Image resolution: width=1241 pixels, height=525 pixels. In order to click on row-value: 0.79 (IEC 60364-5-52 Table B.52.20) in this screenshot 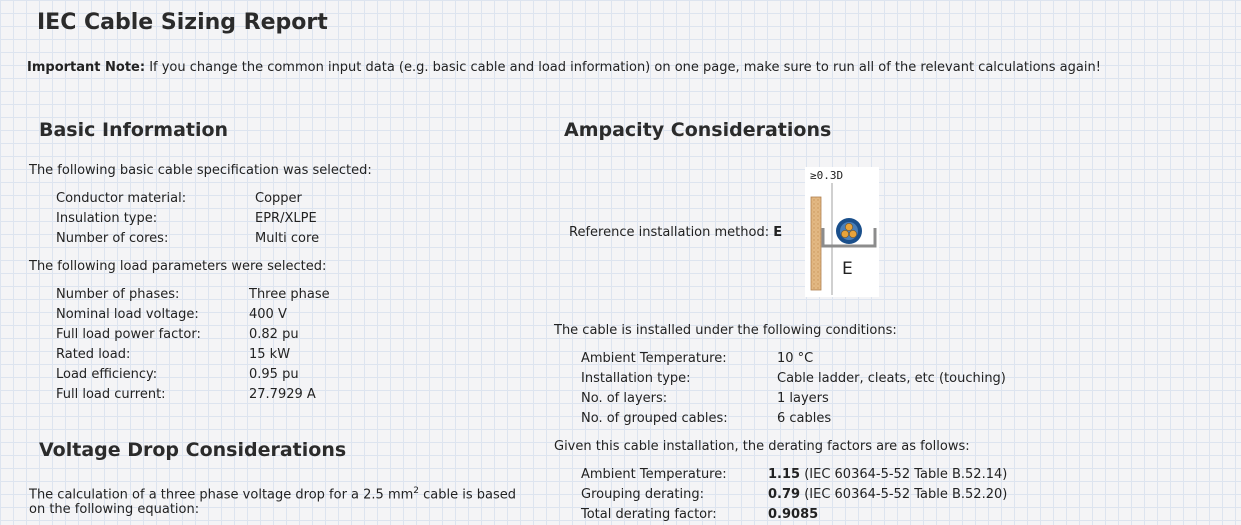, I will do `click(887, 494)`.